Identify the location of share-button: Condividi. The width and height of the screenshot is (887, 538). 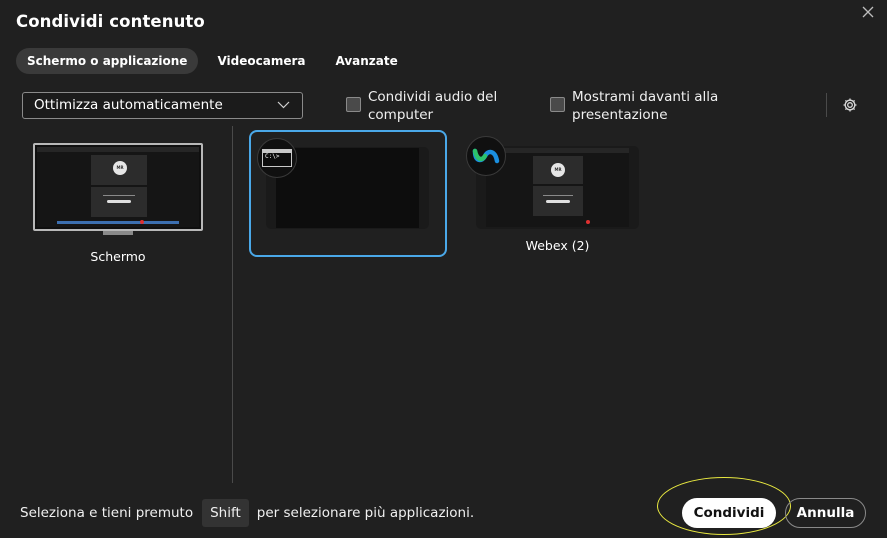
(729, 513).